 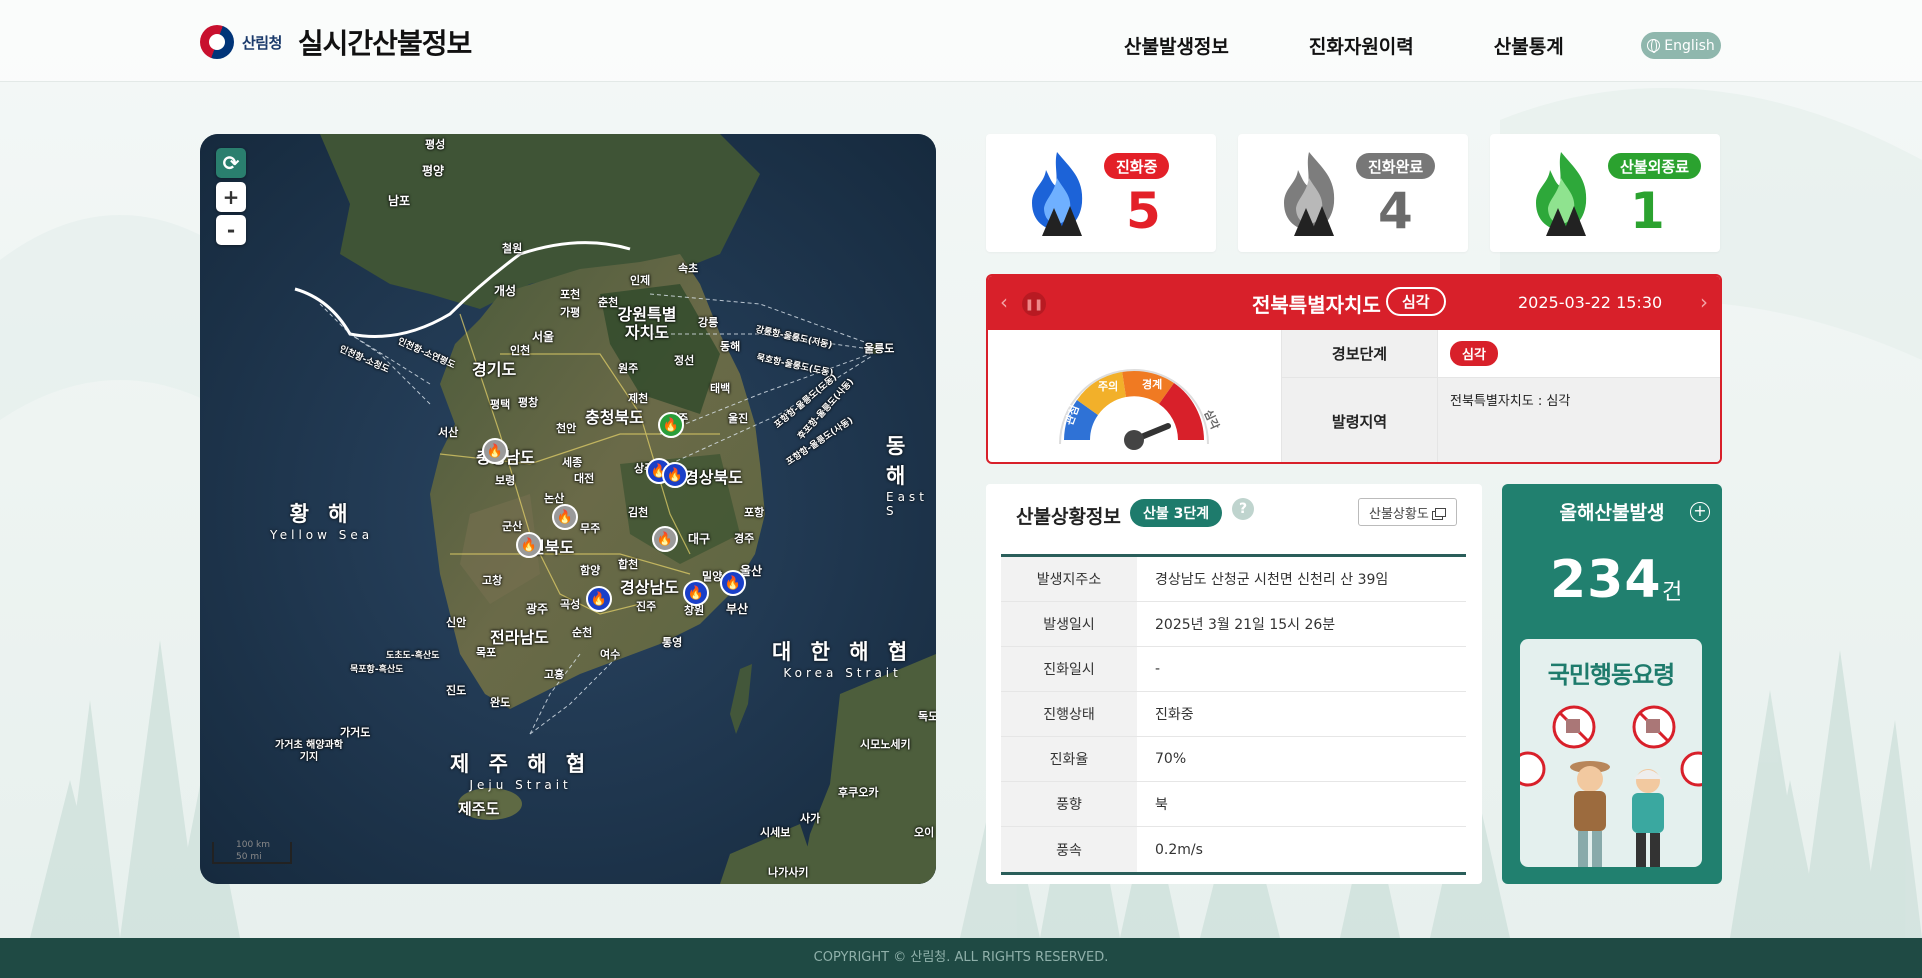 What do you see at coordinates (646, 606) in the screenshot?
I see `city-label: 진주` at bounding box center [646, 606].